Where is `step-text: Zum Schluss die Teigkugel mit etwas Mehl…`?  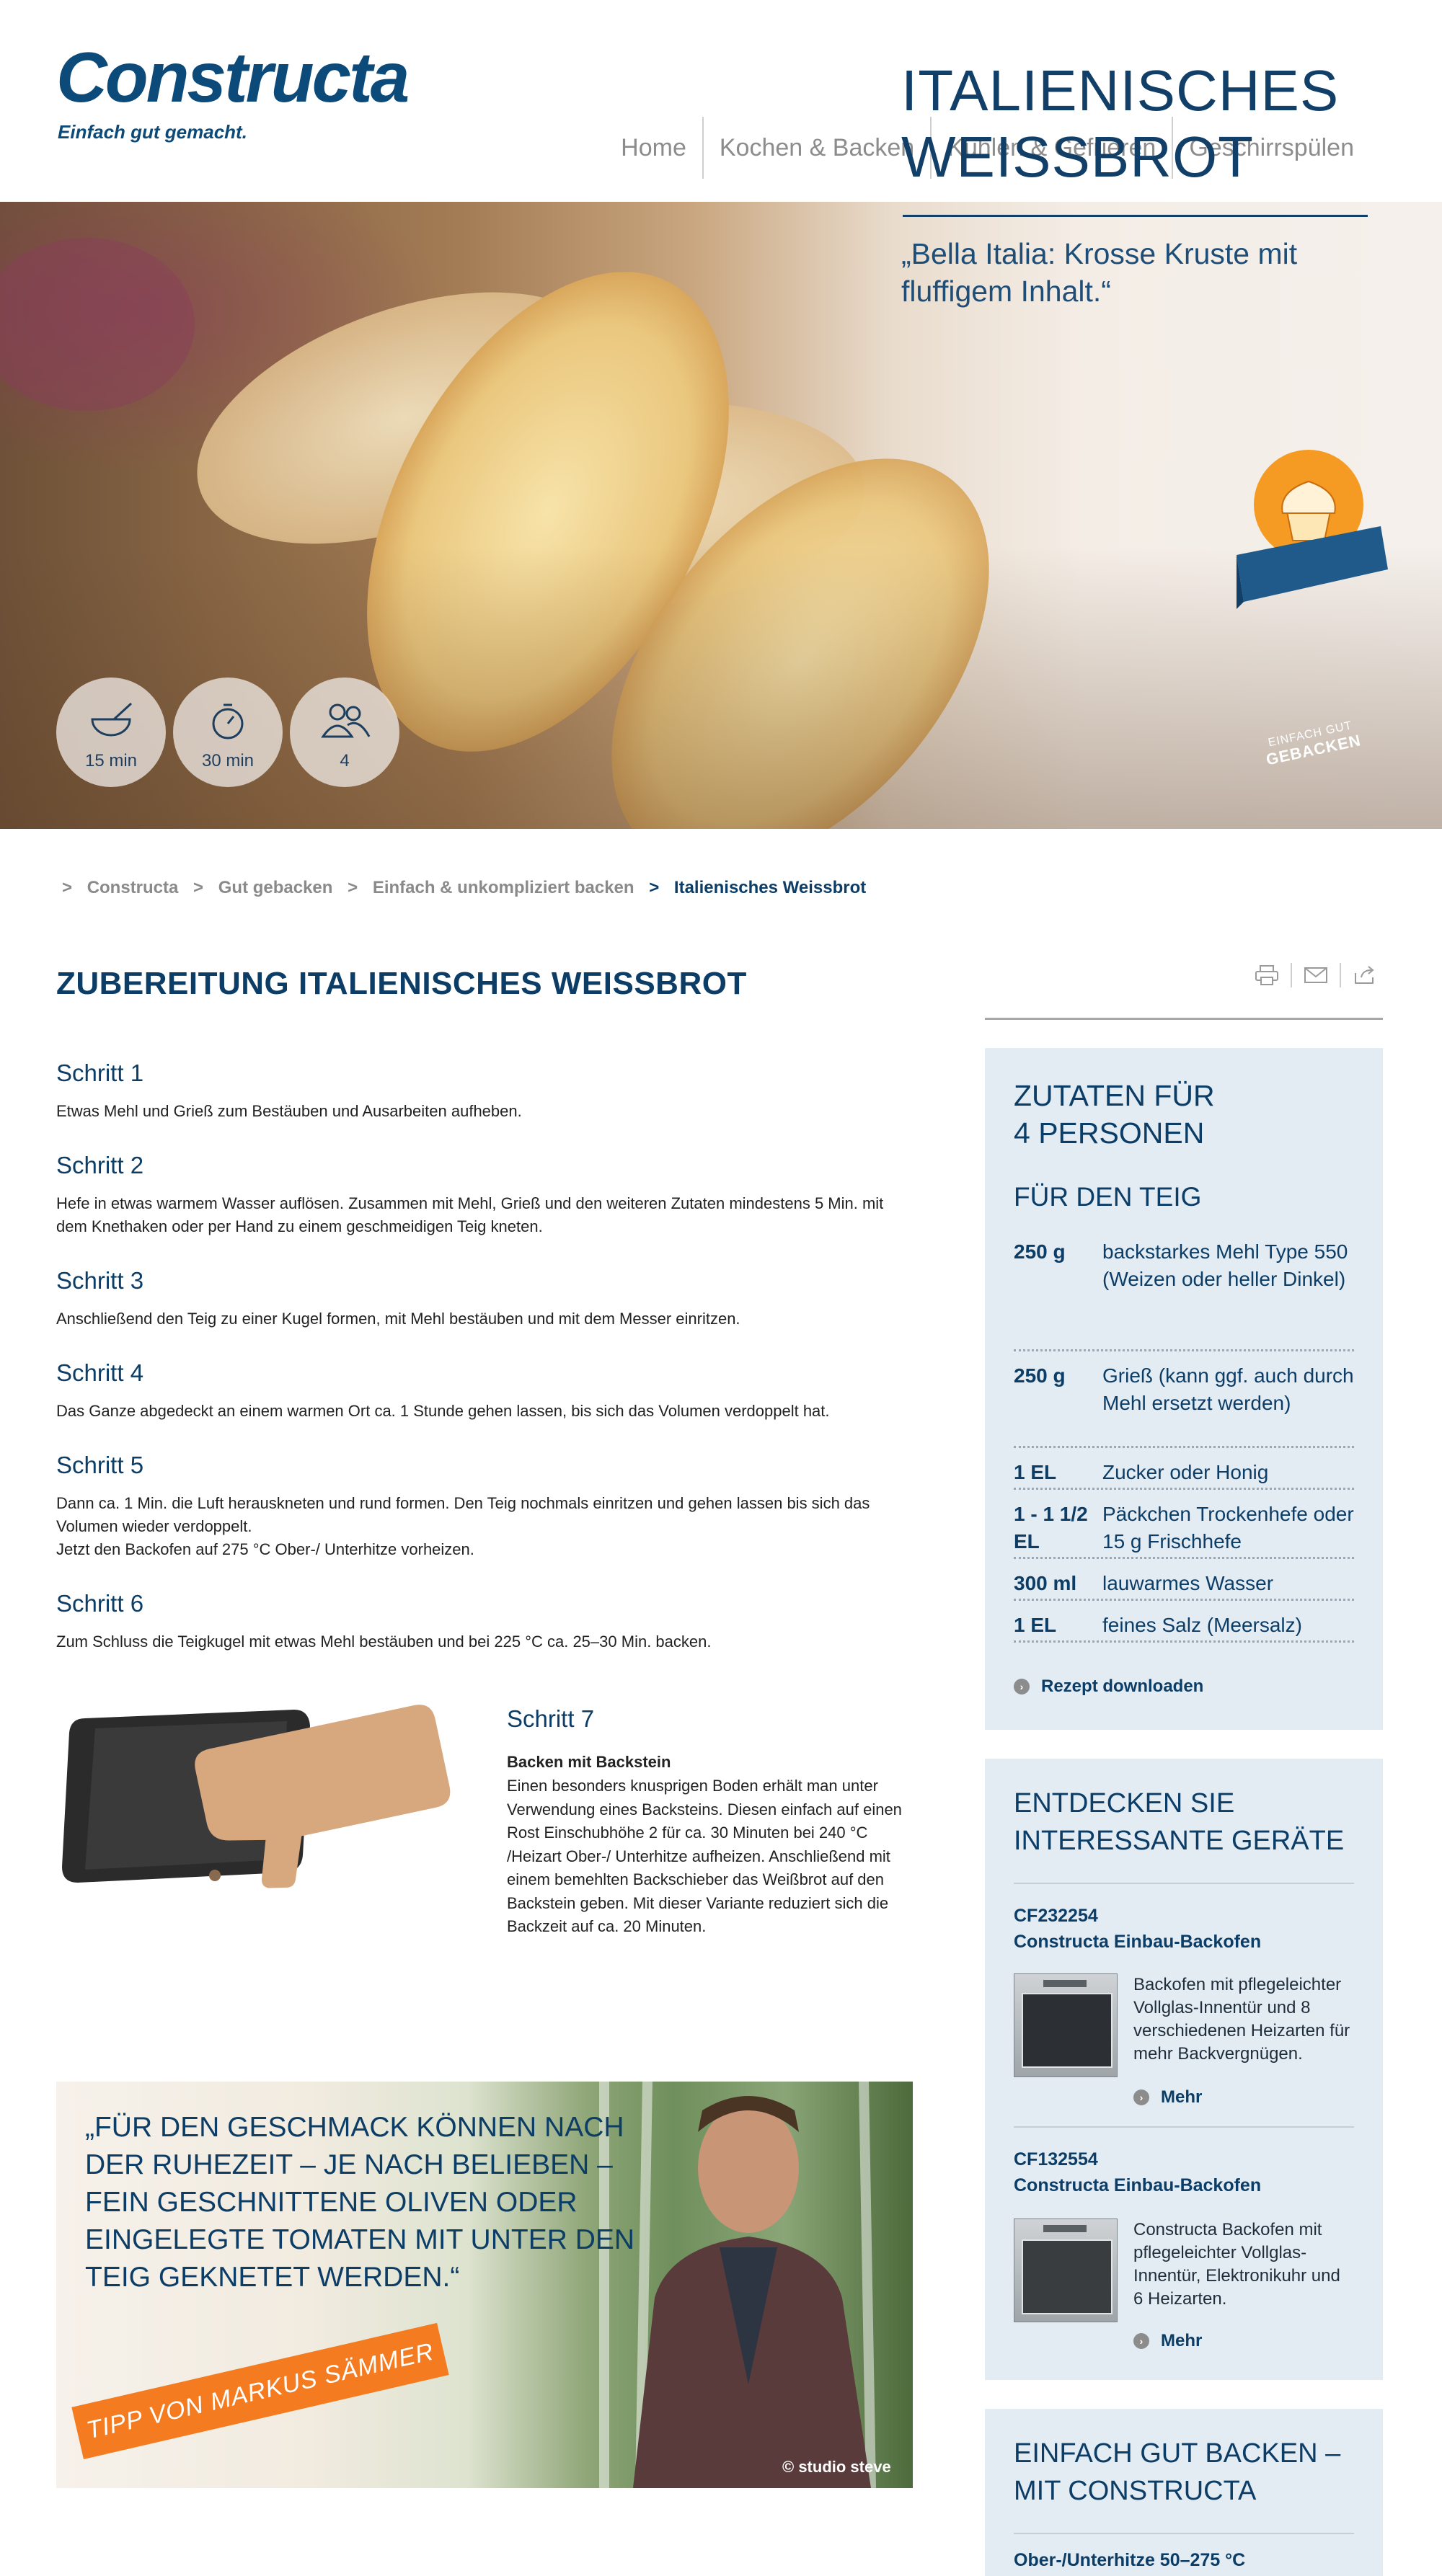 step-text: Zum Schluss die Teigkugel mit etwas Mehl… is located at coordinates (384, 1642).